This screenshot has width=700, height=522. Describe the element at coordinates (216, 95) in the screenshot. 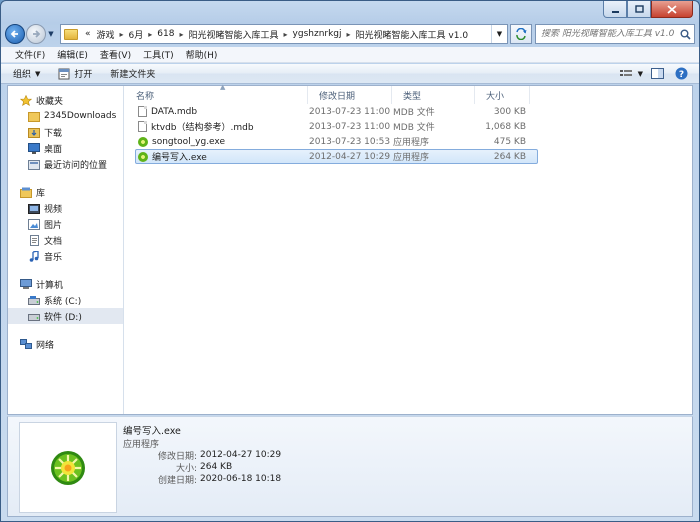

I see `column-header-name: 名称` at that location.